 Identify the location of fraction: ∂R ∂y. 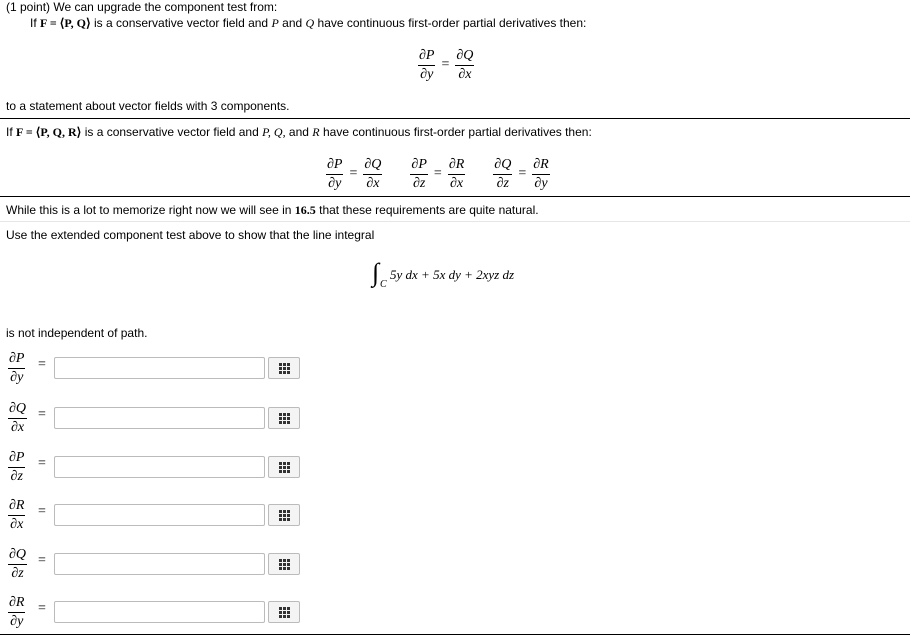
(541, 174).